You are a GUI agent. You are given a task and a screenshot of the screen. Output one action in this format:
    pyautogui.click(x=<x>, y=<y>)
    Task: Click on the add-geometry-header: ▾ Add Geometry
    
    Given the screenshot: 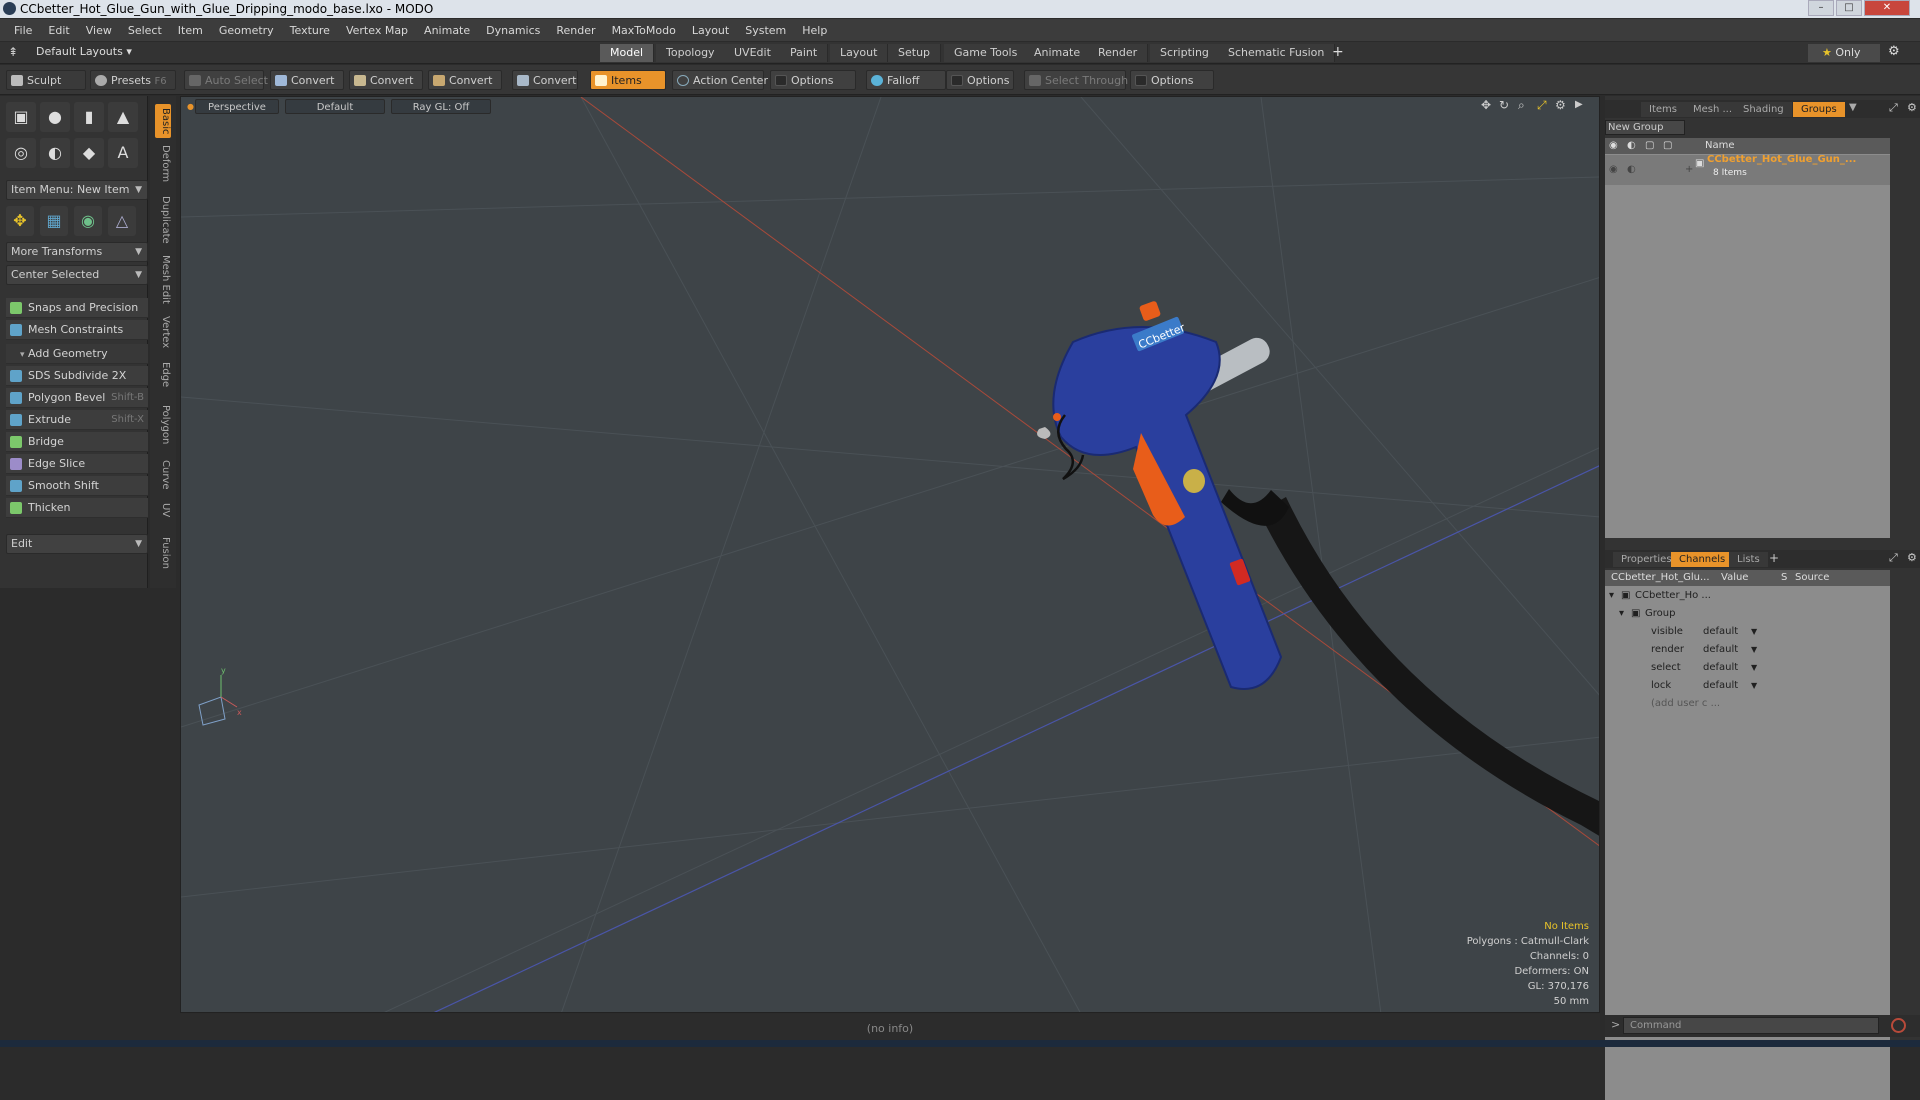 What is the action you would take?
    pyautogui.click(x=77, y=354)
    